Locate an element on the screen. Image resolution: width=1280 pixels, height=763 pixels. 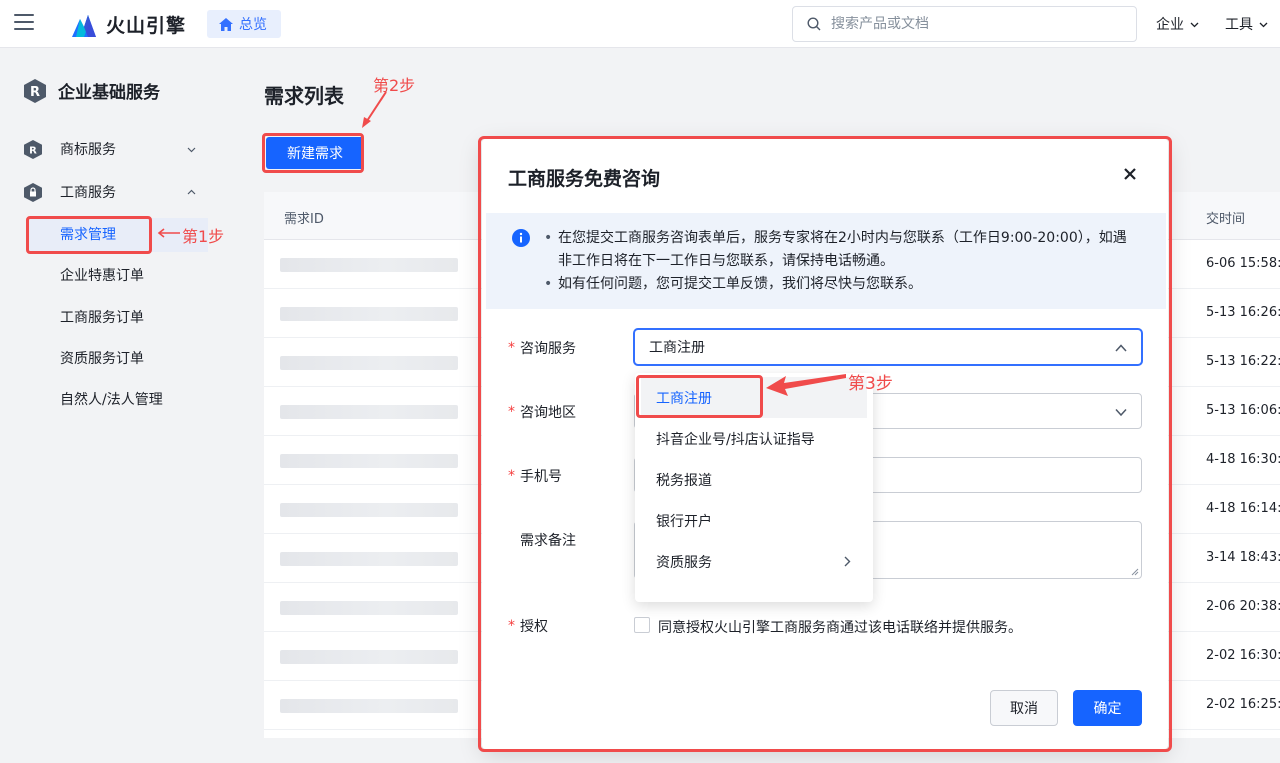
service-label: * 咨询服务 is located at coordinates (542, 348).